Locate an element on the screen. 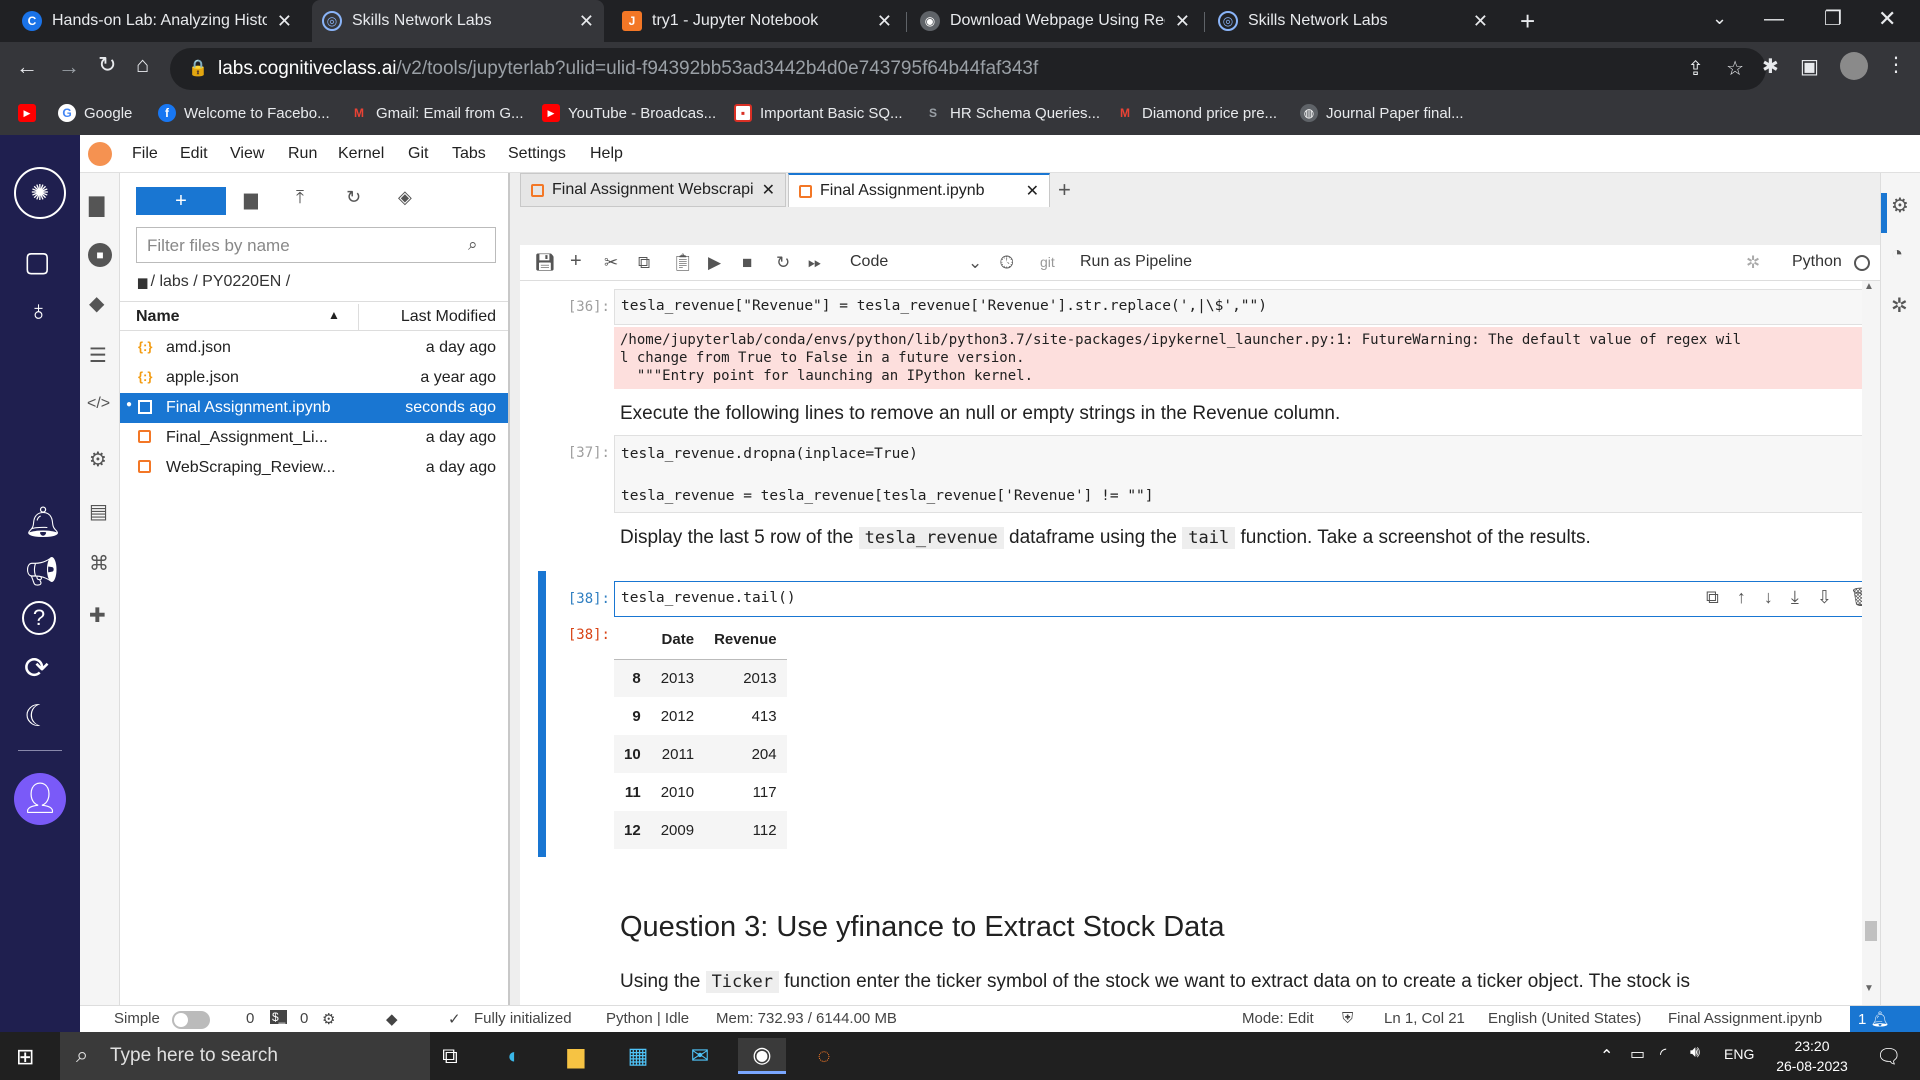 Image resolution: width=1920 pixels, height=1080 pixels. file-row: WebScraping_Review... a day ago is located at coordinates (314, 468).